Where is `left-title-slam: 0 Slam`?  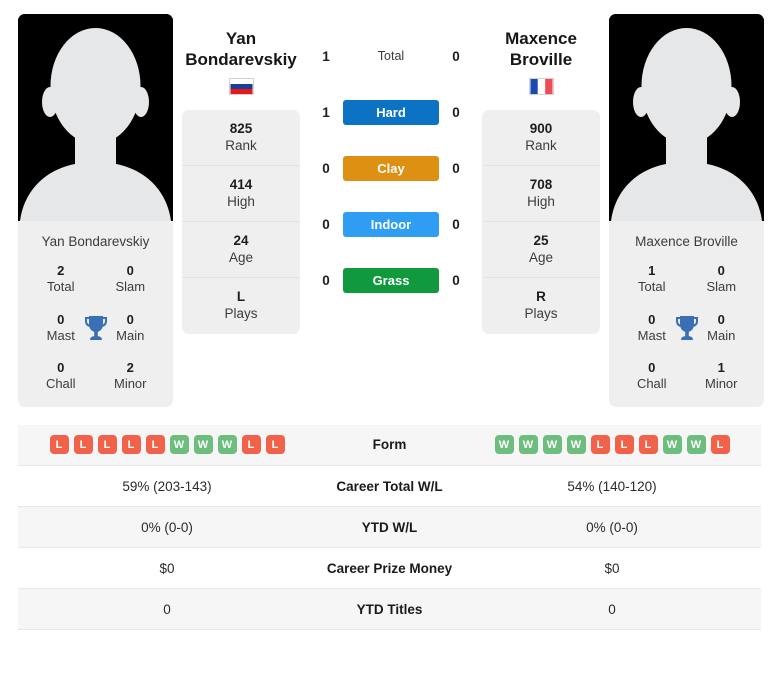
left-title-slam: 0 Slam is located at coordinates (130, 279).